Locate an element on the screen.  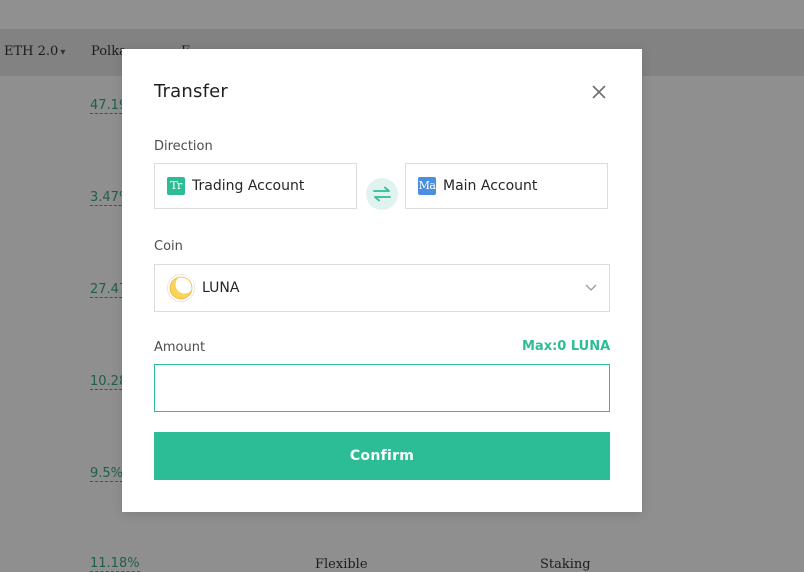
from-account-select: Tr Trading Account is located at coordinates (255, 186).